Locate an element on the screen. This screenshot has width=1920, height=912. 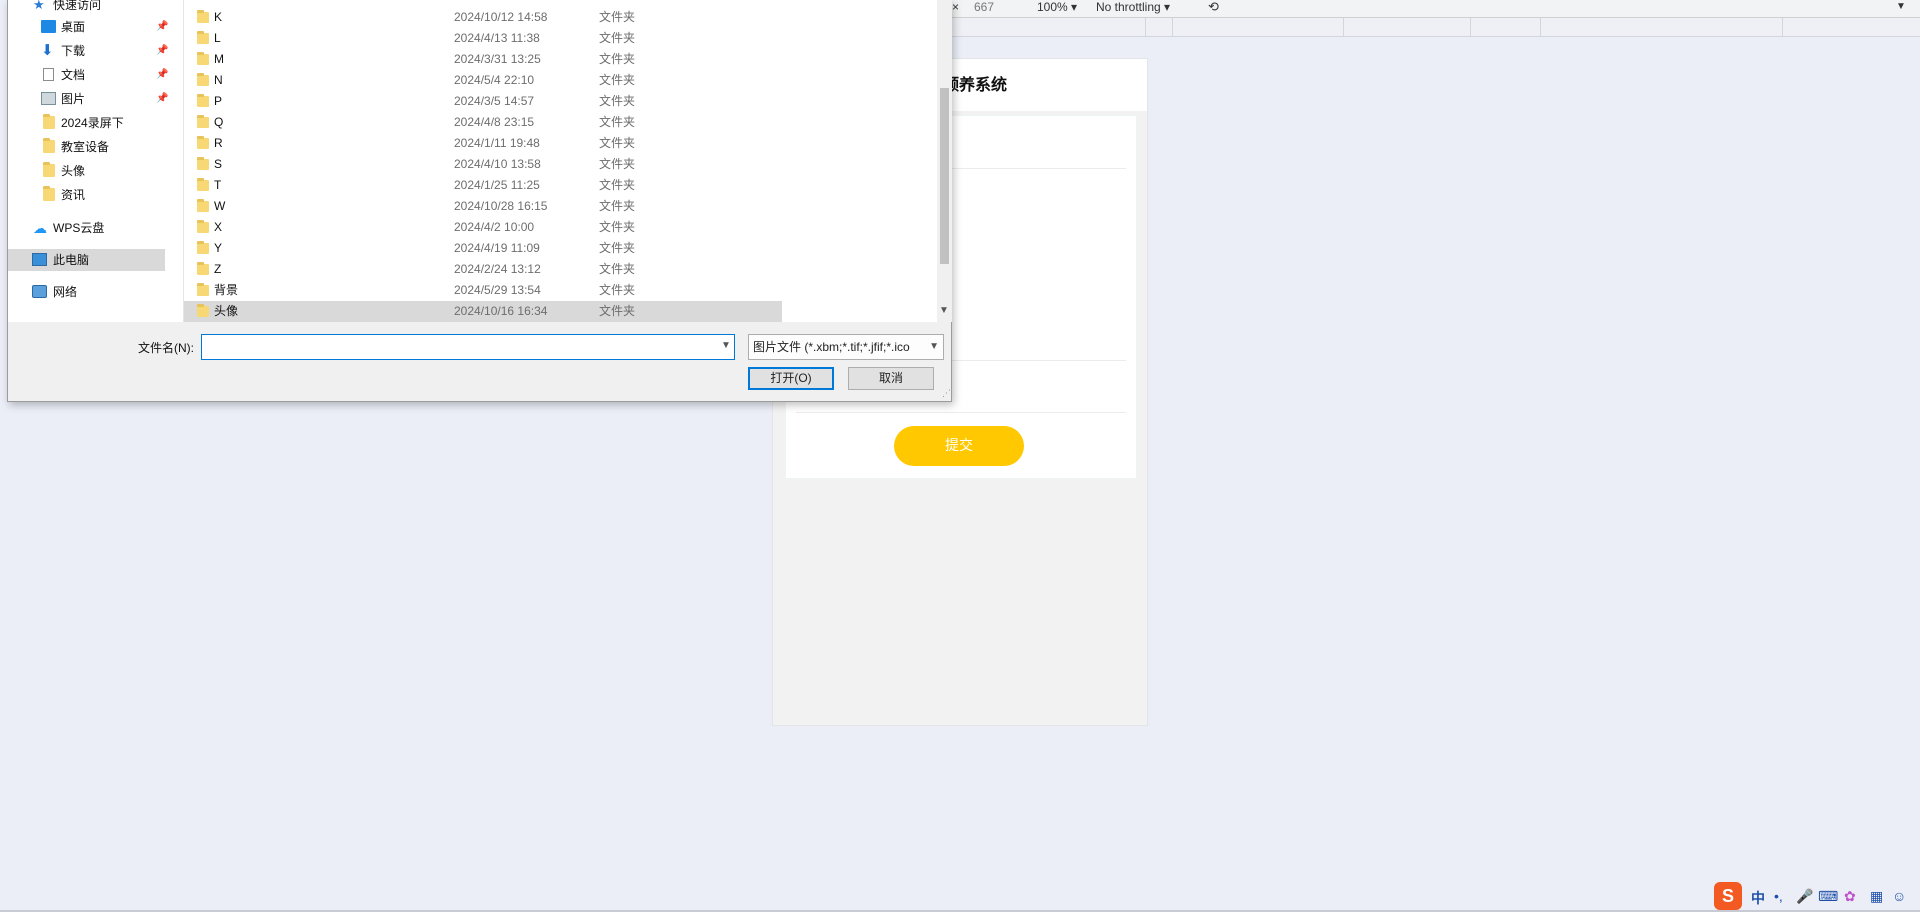
list-item: L 2024/4/13 11:38 文件夹 is located at coordinates (483, 38).